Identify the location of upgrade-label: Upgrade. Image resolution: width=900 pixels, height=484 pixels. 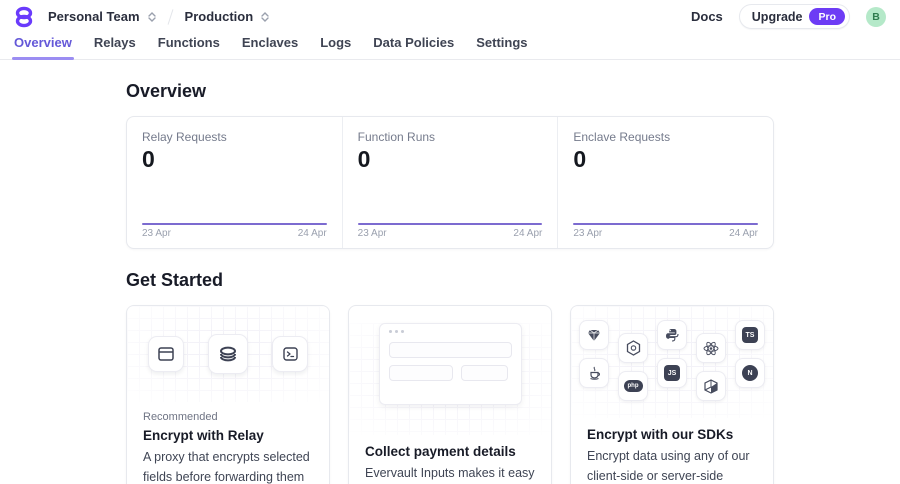
(777, 16).